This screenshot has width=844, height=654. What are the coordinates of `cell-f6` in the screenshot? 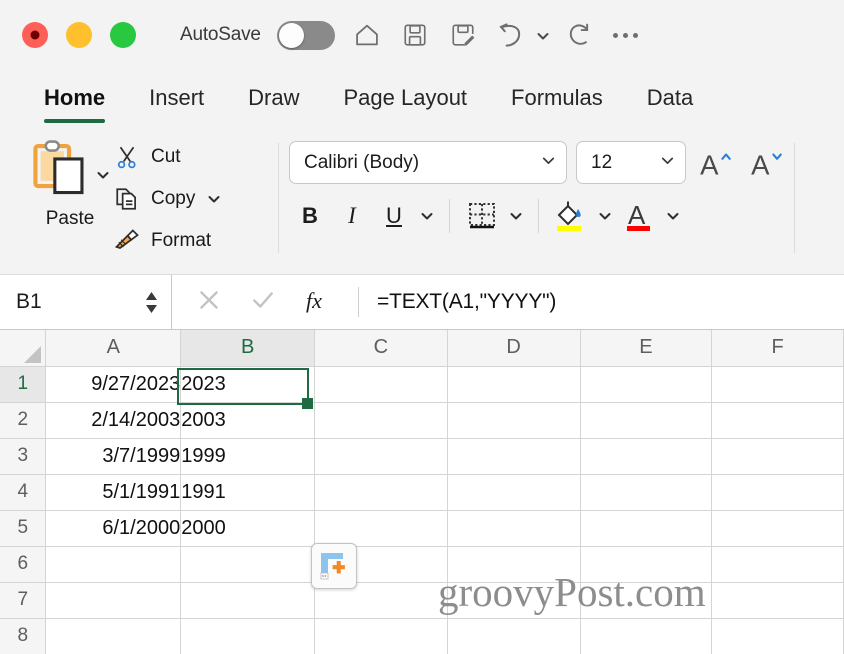 It's located at (777, 564).